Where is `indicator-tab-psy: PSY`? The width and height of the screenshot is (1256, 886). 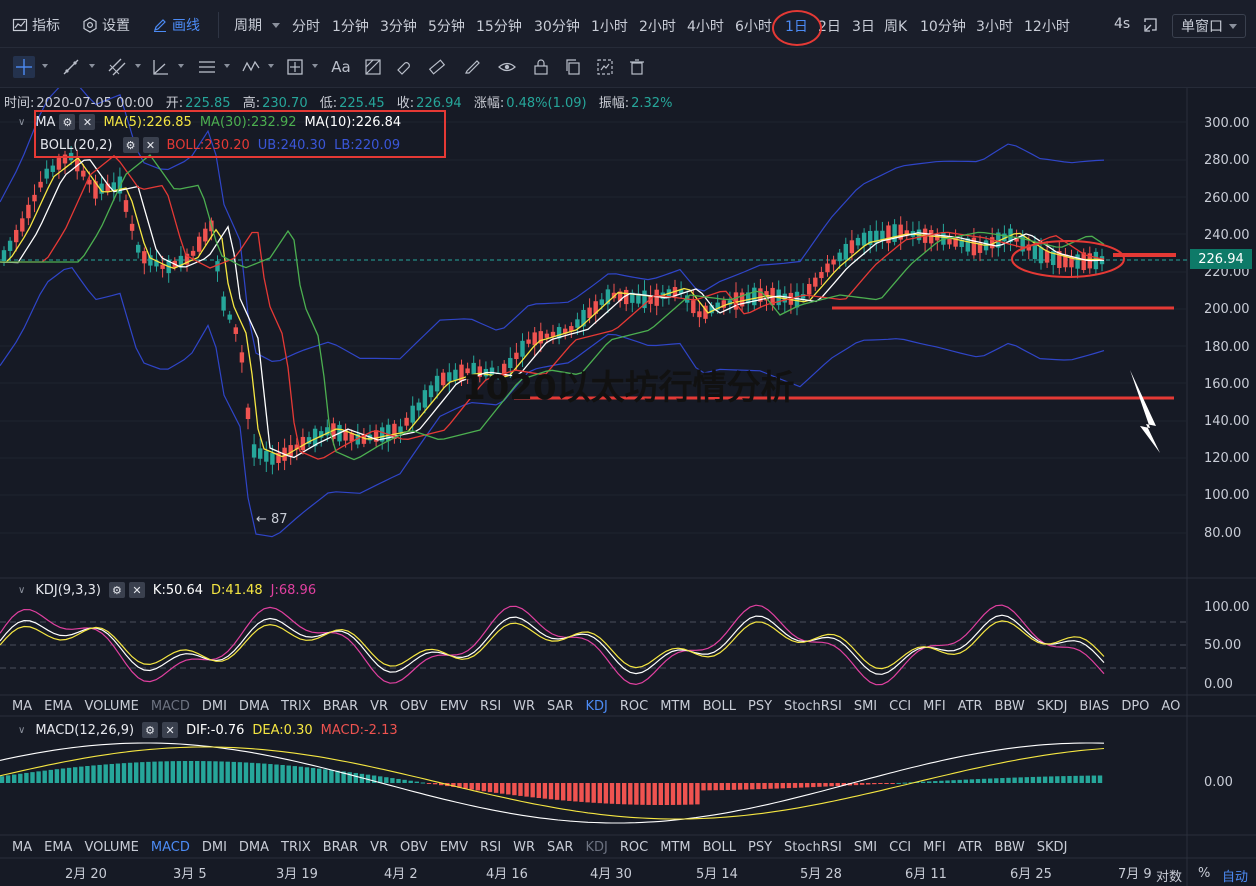 indicator-tab-psy: PSY is located at coordinates (760, 706).